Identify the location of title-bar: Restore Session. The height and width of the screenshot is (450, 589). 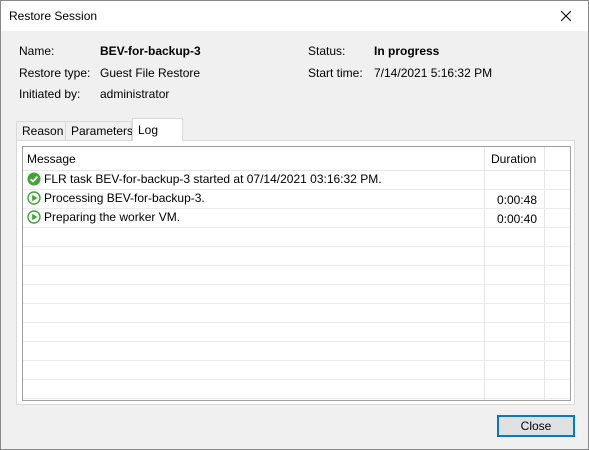
(294, 16).